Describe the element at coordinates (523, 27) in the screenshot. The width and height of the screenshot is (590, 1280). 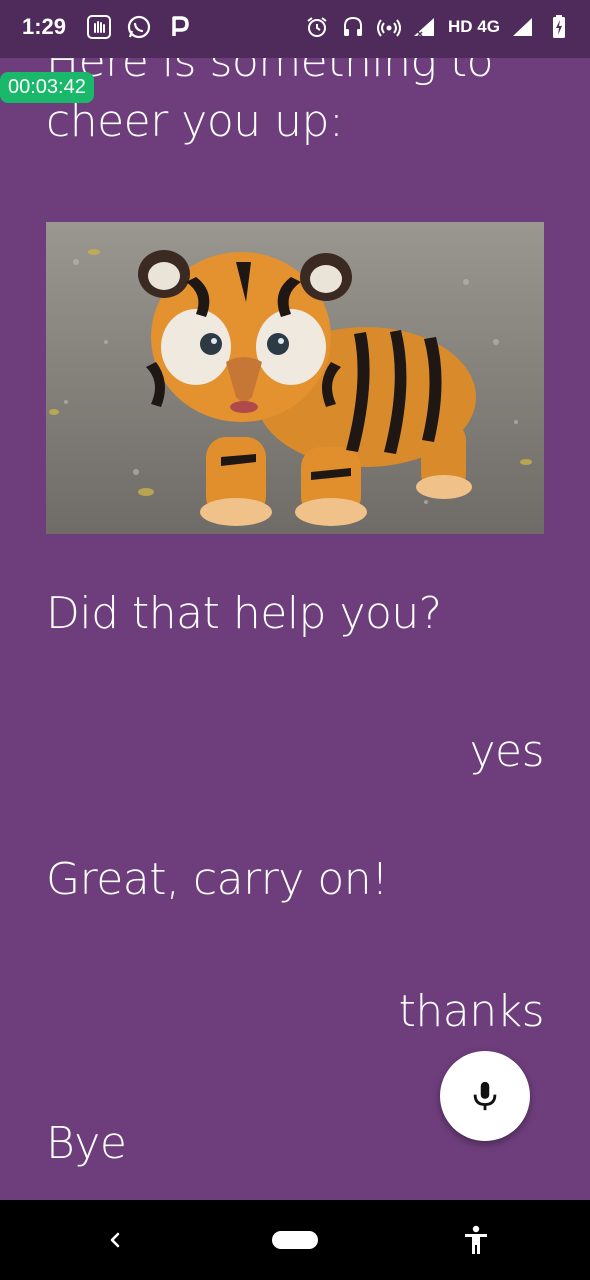
I see `cell-signal-icon` at that location.